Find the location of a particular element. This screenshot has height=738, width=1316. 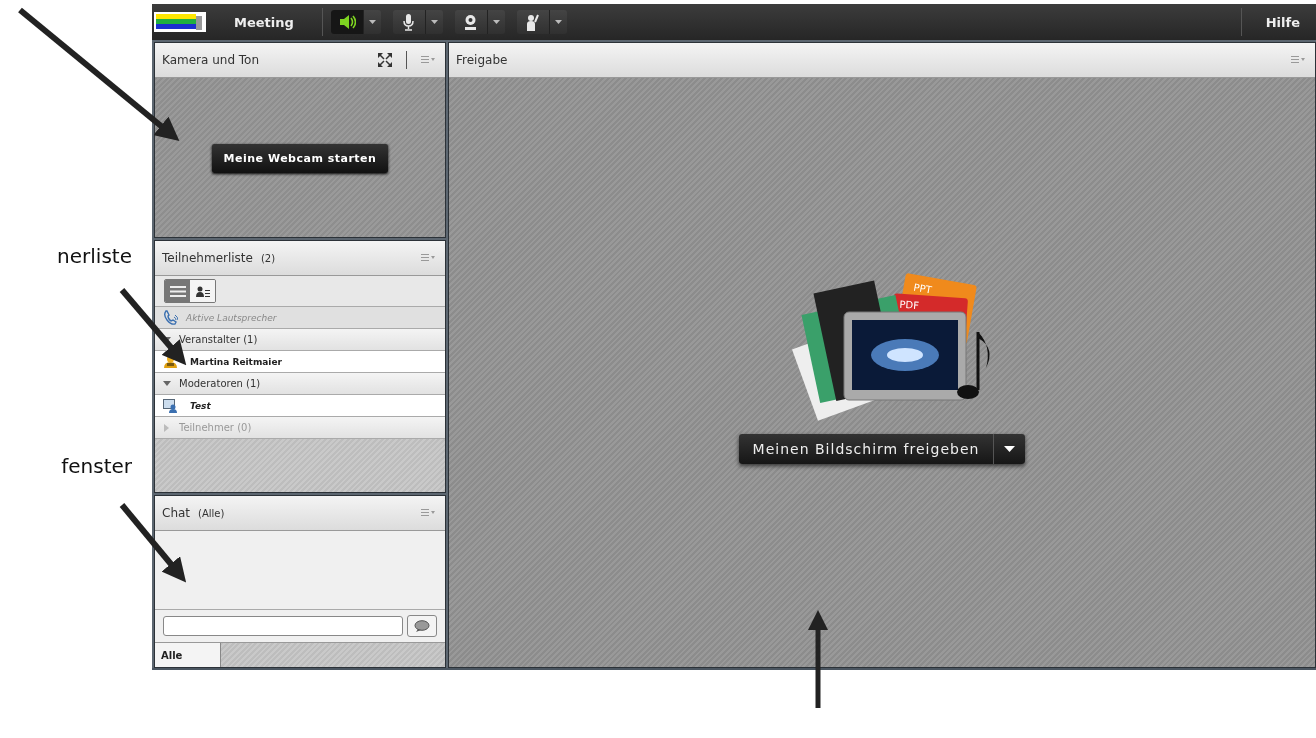

pod-title: Chat is located at coordinates (176, 513).